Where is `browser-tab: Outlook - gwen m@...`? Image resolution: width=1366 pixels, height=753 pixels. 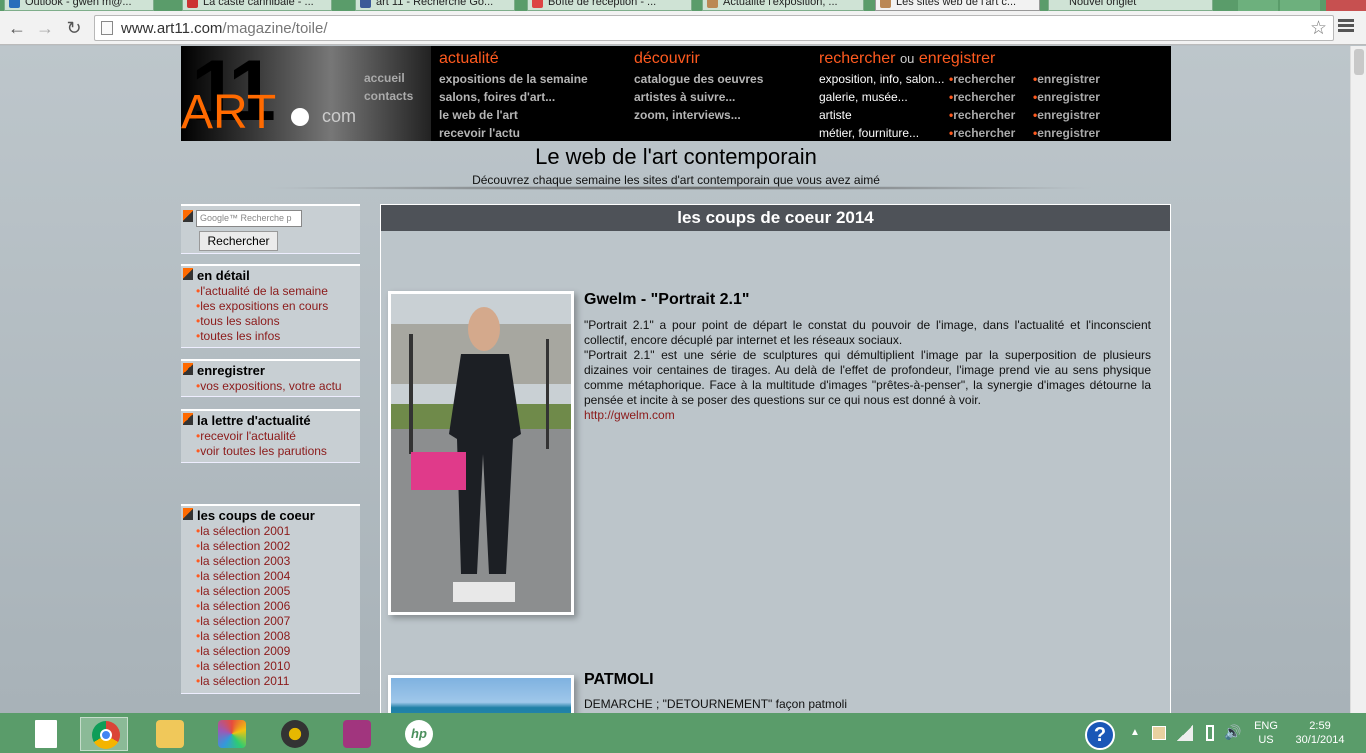
browser-tab: Outlook - gwen m@... is located at coordinates (79, 5).